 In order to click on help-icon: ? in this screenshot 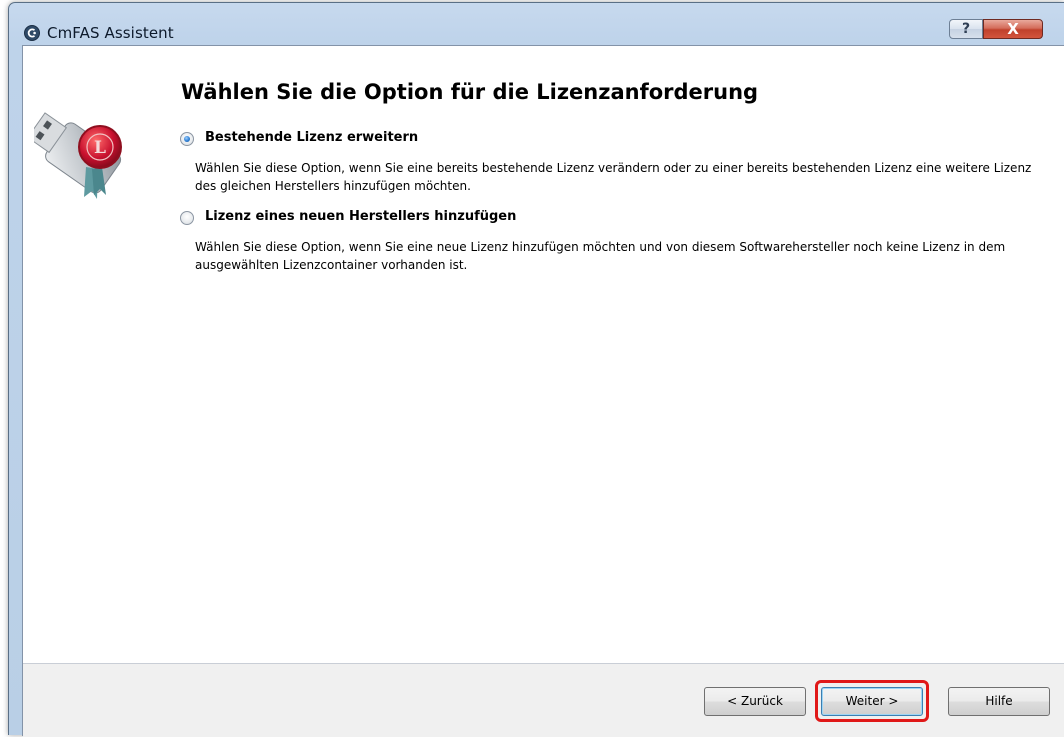, I will do `click(966, 29)`.